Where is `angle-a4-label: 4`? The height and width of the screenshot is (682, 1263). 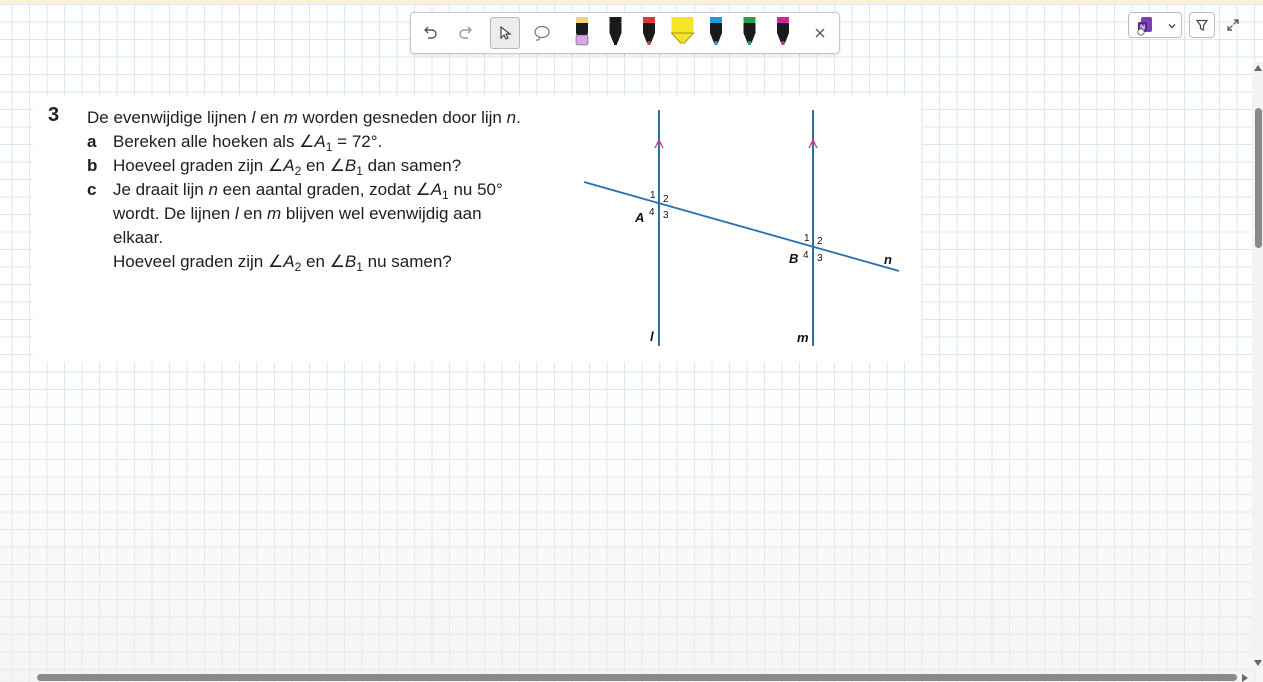
angle-a4-label: 4 is located at coordinates (652, 212).